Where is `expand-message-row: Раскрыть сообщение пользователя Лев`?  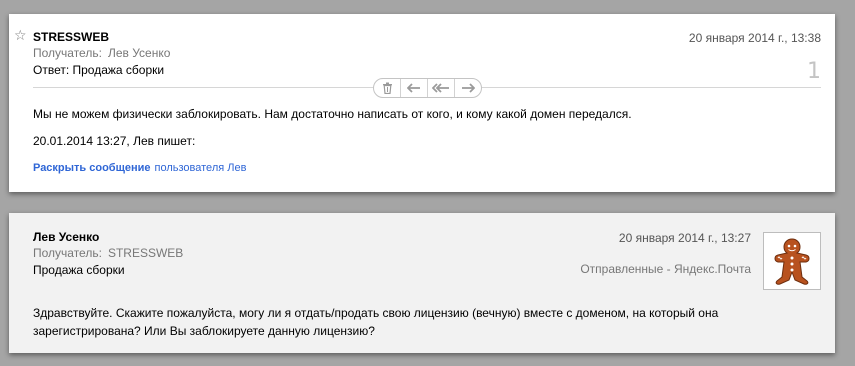 expand-message-row: Раскрыть сообщение пользователя Лев is located at coordinates (139, 168).